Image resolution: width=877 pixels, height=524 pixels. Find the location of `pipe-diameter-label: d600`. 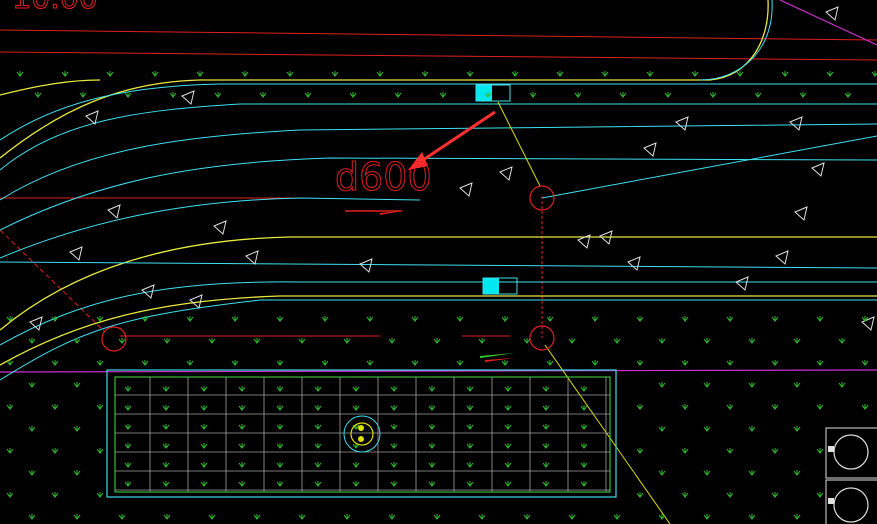

pipe-diameter-label: d600 is located at coordinates (384, 177).